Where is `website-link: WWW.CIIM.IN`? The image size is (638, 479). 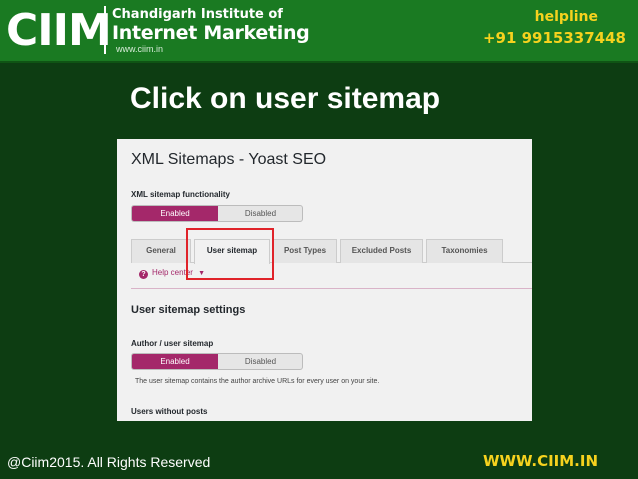 website-link: WWW.CIIM.IN is located at coordinates (540, 461).